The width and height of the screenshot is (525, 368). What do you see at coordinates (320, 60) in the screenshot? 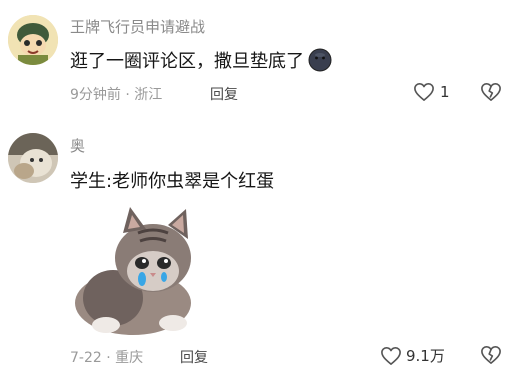
I see `dark-face-emoji-icon` at bounding box center [320, 60].